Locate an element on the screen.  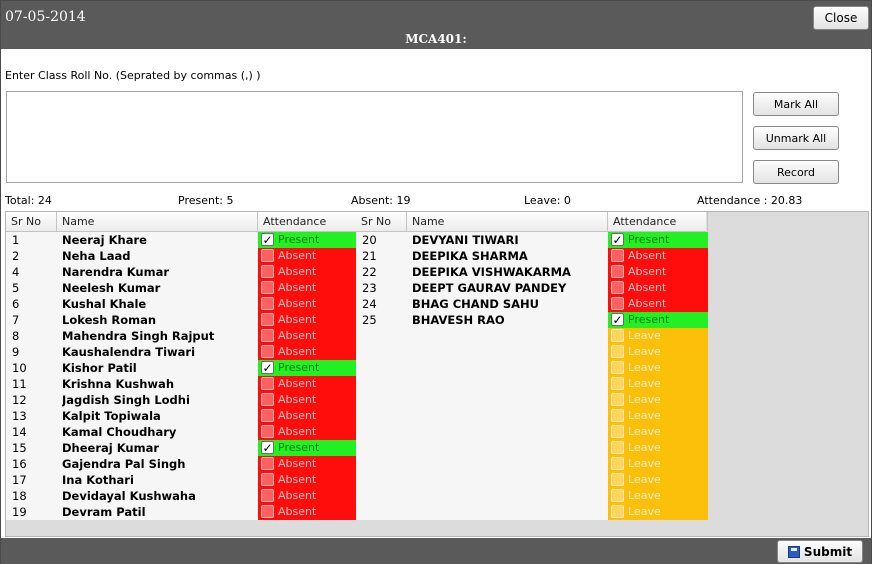
sr-no: 12 is located at coordinates (19, 400).